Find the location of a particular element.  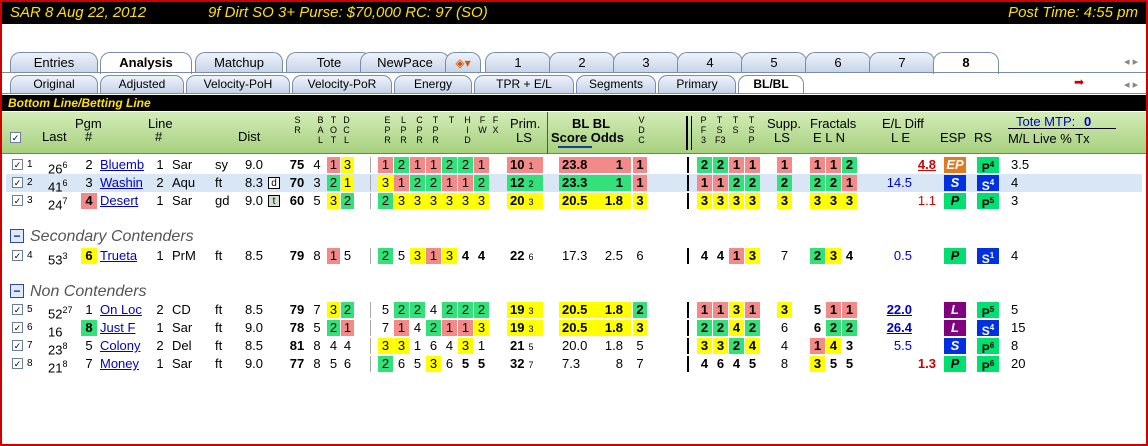

subtab-bl-bl: BL/BL is located at coordinates (771, 84).